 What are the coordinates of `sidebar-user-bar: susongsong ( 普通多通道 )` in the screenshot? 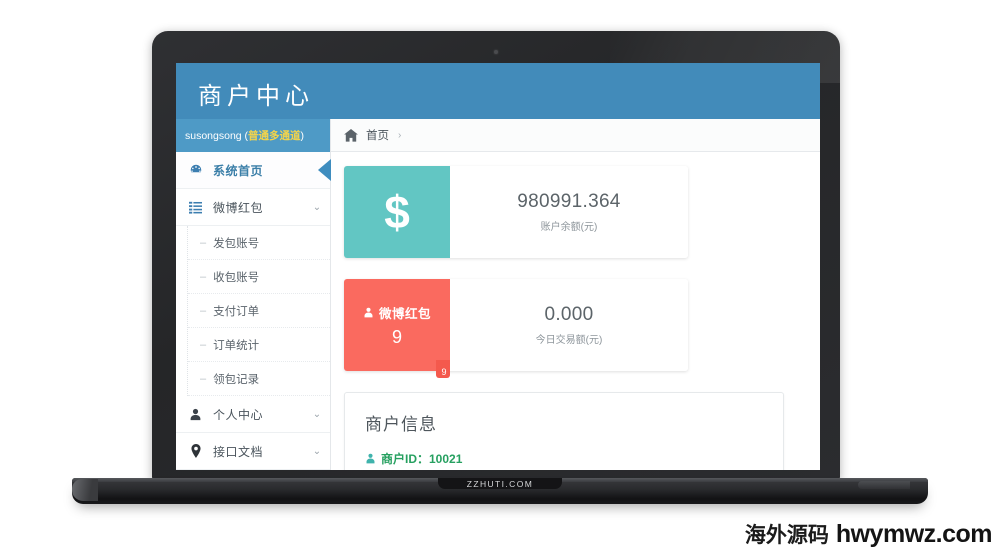 It's located at (253, 135).